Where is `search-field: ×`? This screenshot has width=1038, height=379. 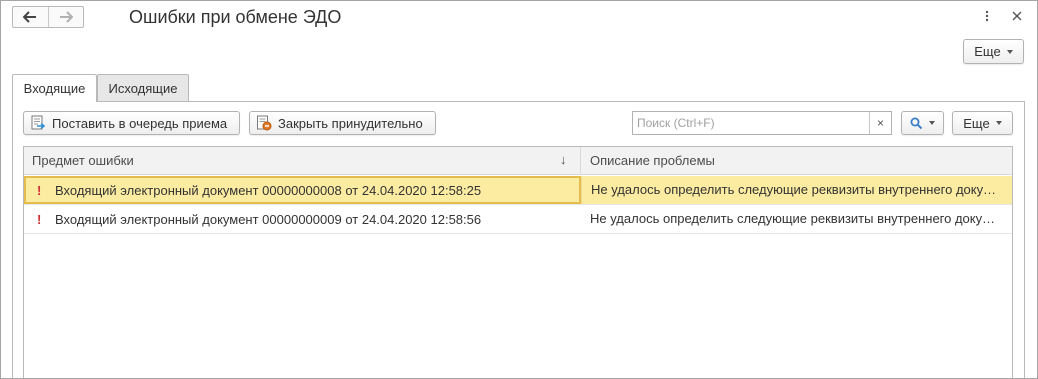
search-field: × is located at coordinates (762, 123).